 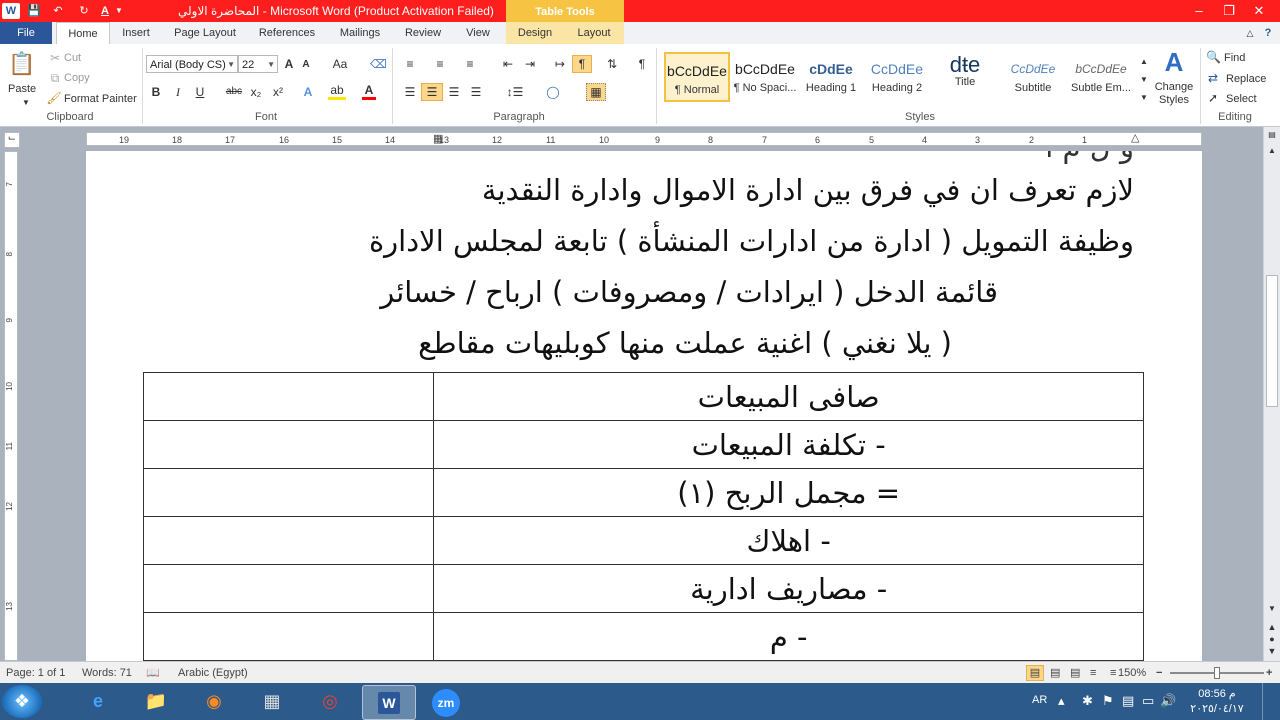 What do you see at coordinates (515, 92) in the screenshot?
I see `line-spacing-icon: ↕☰` at bounding box center [515, 92].